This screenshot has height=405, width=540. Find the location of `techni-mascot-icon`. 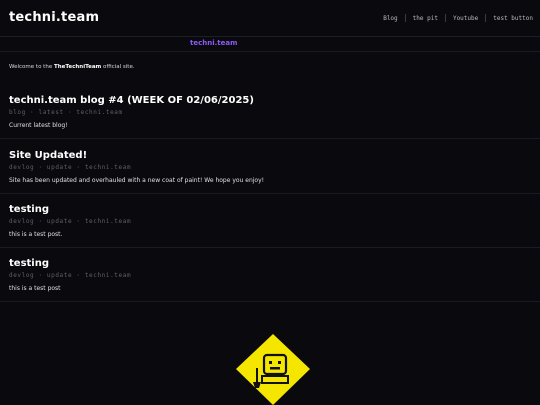

techni-mascot-icon is located at coordinates (273, 368).